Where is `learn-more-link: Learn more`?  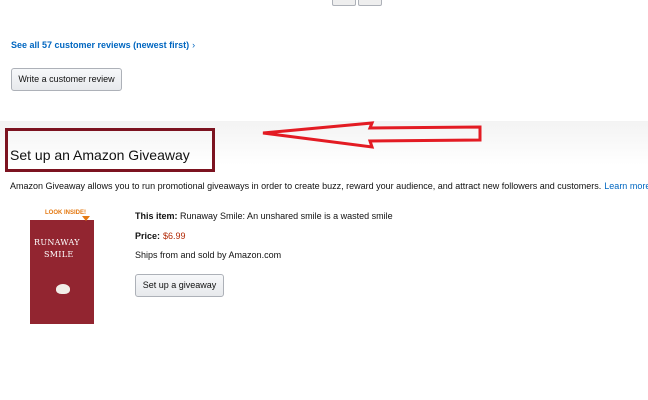 learn-more-link: Learn more is located at coordinates (626, 186).